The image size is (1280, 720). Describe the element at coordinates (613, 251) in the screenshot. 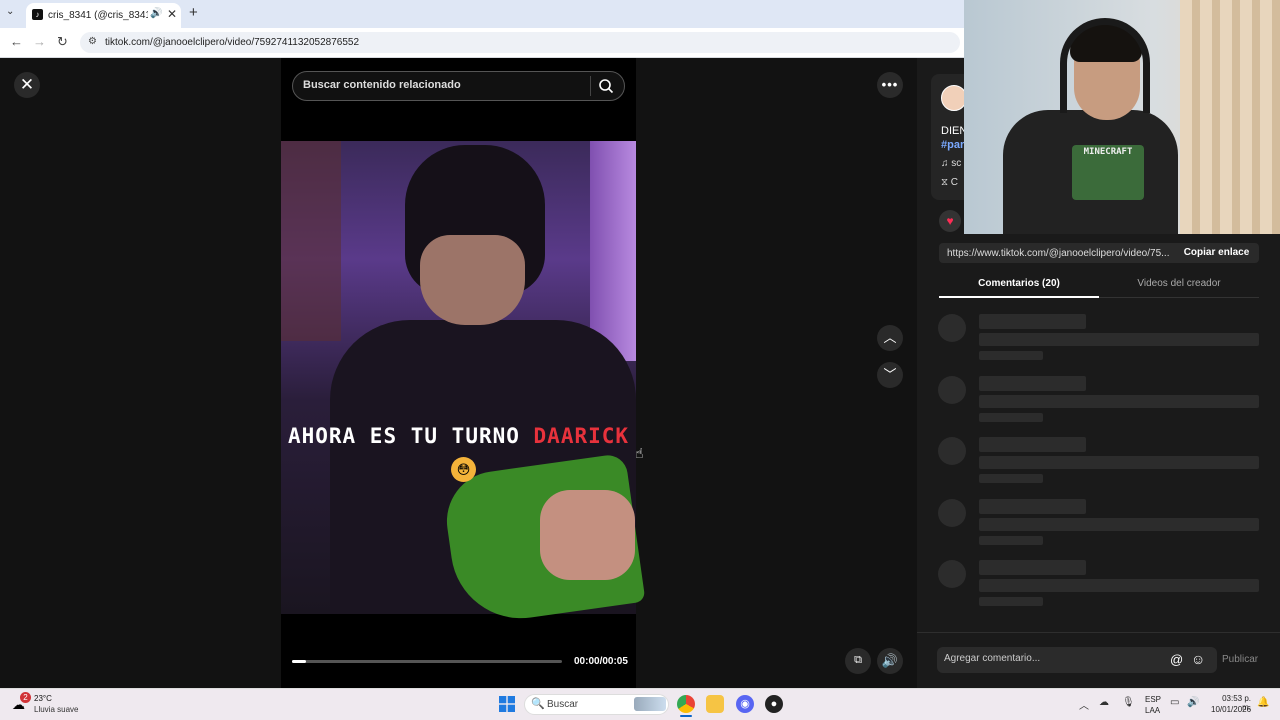

I see `video-purple-light` at that location.